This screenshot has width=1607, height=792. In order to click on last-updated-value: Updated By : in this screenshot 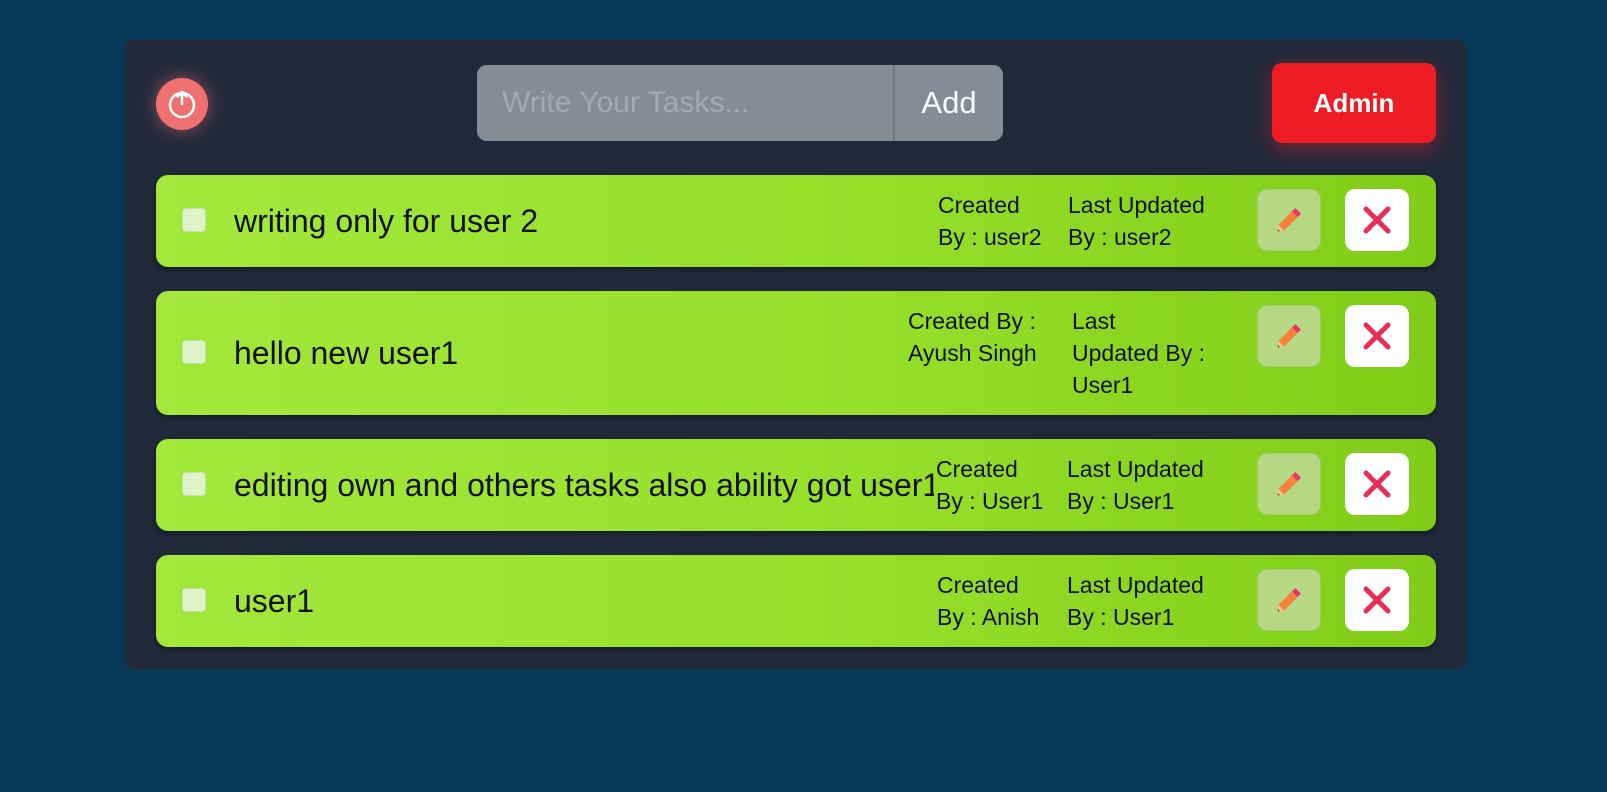, I will do `click(1138, 353)`.